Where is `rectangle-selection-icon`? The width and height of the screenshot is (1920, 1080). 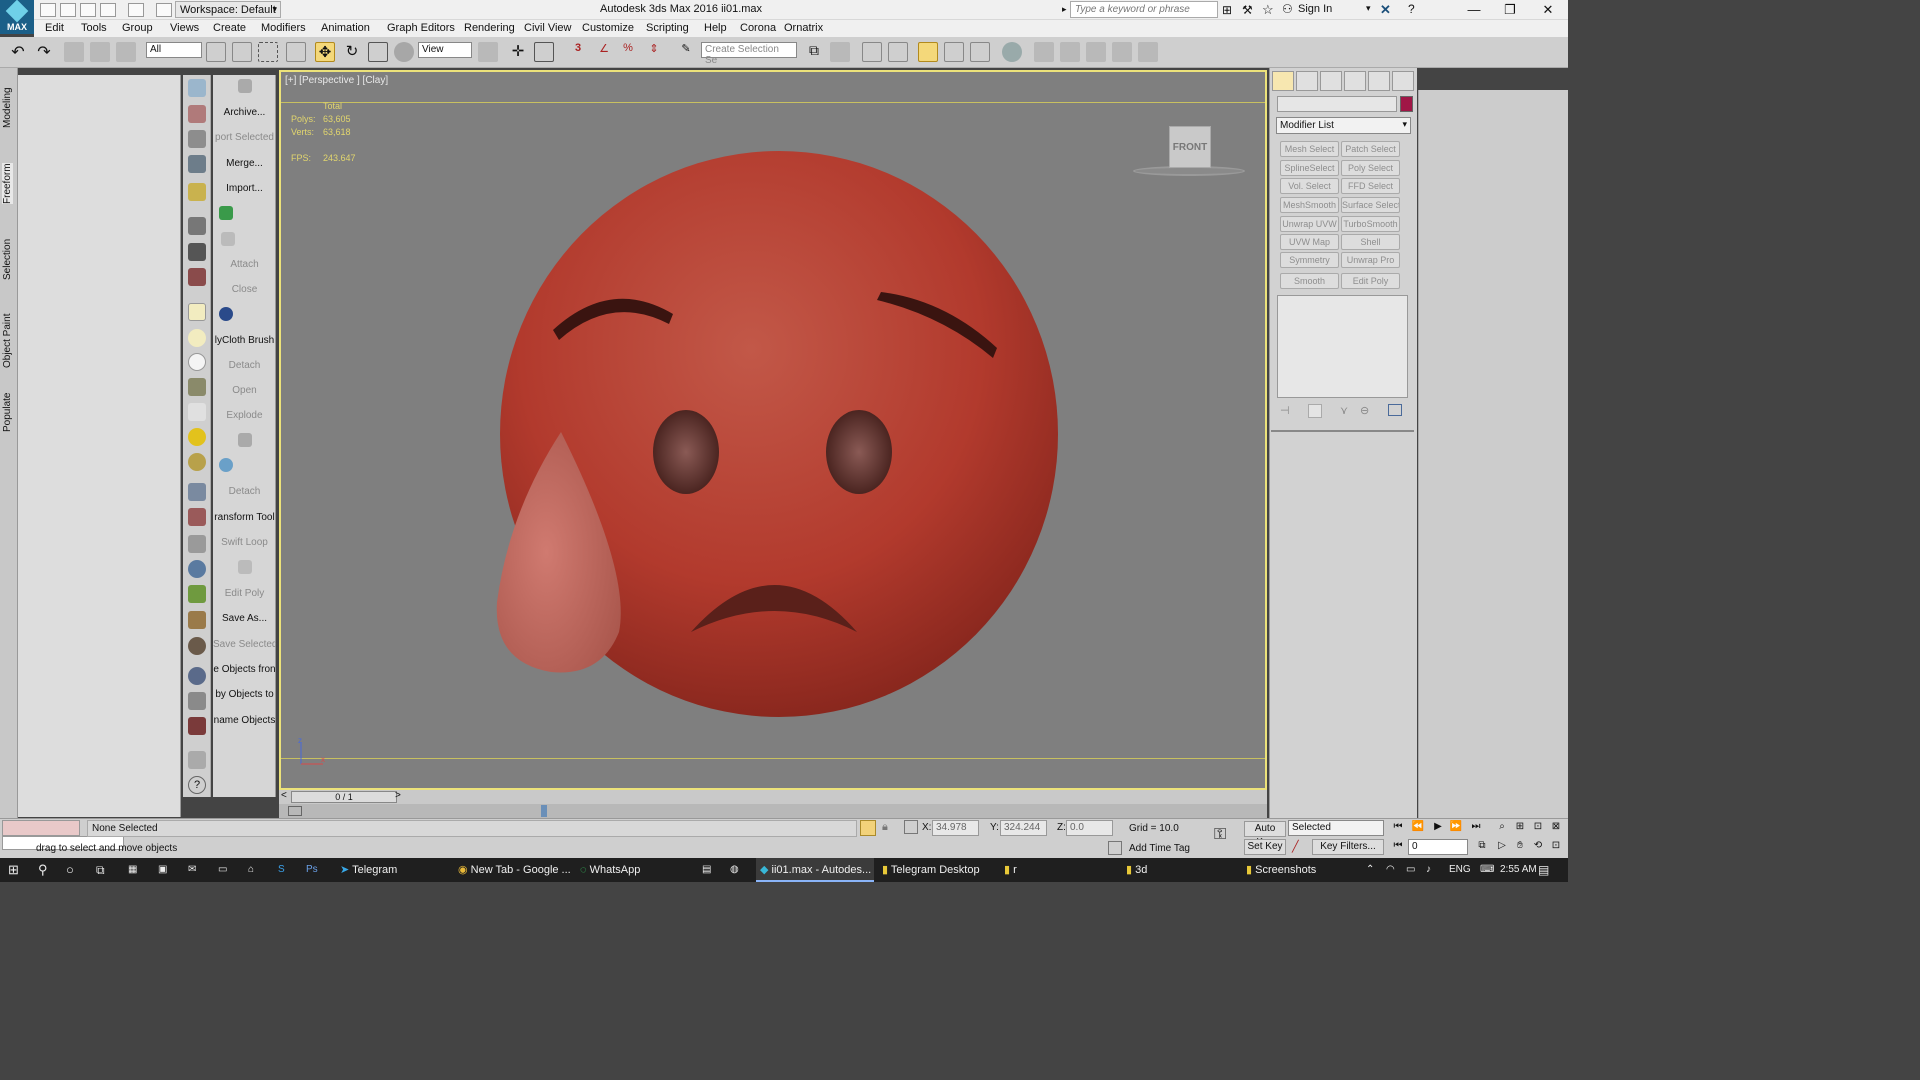
rectangle-selection-icon is located at coordinates (268, 52).